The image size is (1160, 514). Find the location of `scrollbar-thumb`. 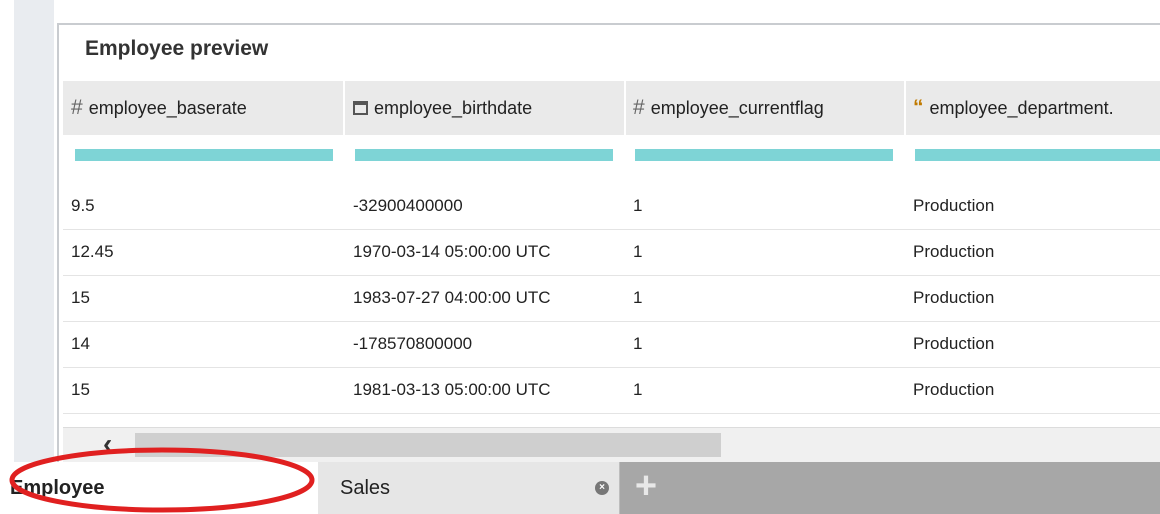

scrollbar-thumb is located at coordinates (428, 445).